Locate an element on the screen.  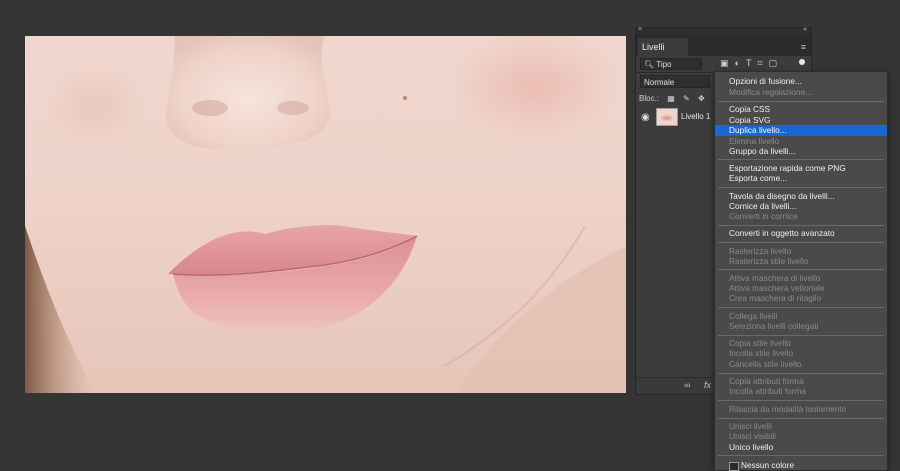
lock-pixels-icon: ✎ is located at coordinates (686, 98).